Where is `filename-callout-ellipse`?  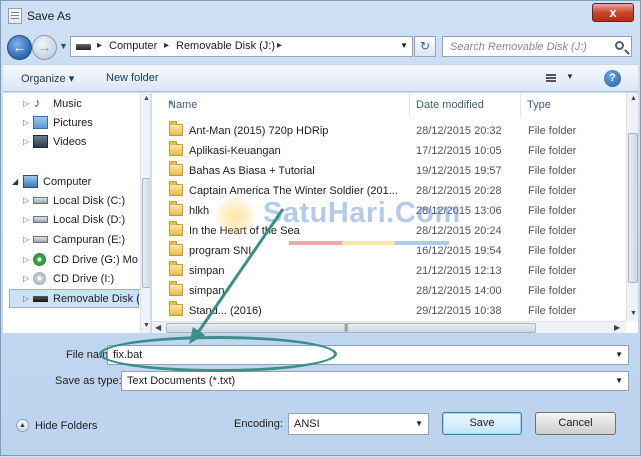
filename-callout-ellipse is located at coordinates (218, 354).